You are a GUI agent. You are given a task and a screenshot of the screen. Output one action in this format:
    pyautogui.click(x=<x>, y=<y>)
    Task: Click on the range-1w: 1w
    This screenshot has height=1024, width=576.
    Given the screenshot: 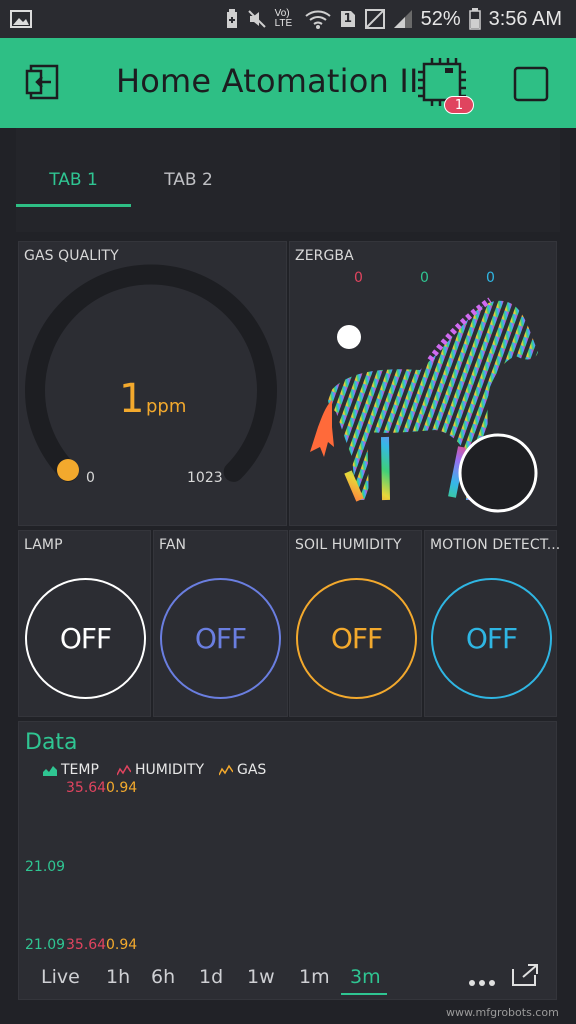 What is the action you would take?
    pyautogui.click(x=261, y=977)
    